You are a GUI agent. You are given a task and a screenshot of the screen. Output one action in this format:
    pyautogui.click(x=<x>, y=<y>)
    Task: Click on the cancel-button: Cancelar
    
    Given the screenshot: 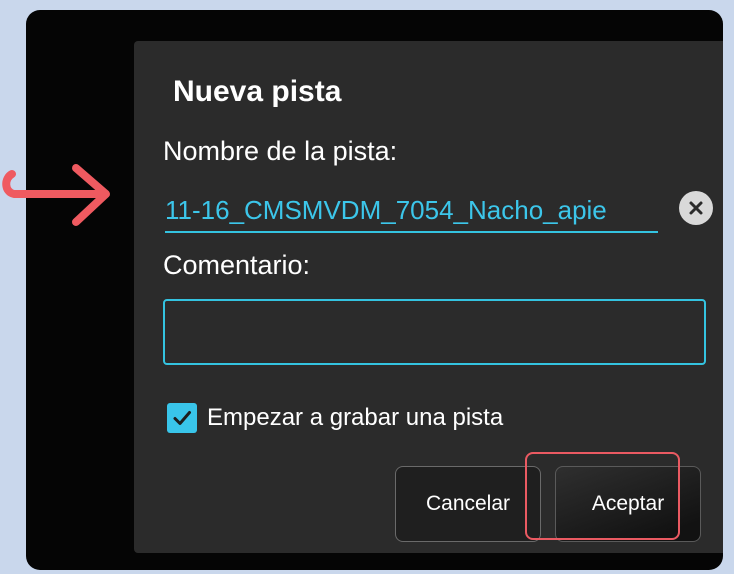 What is the action you would take?
    pyautogui.click(x=468, y=504)
    